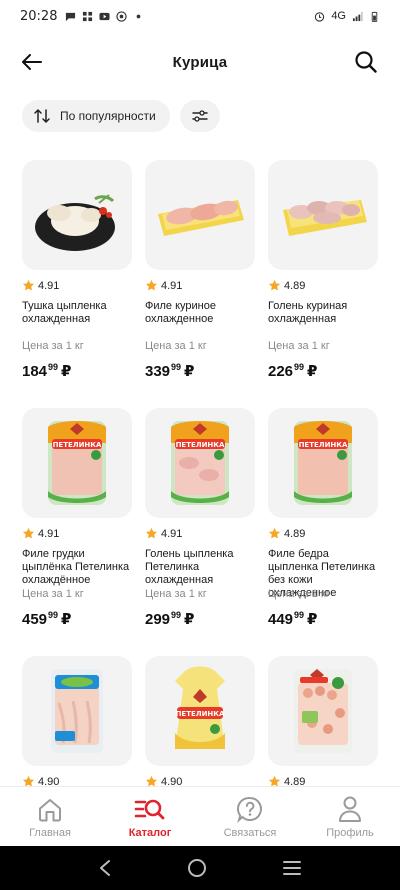  What do you see at coordinates (77, 371) in the screenshot?
I see `product-price: 18499 ₽` at bounding box center [77, 371].